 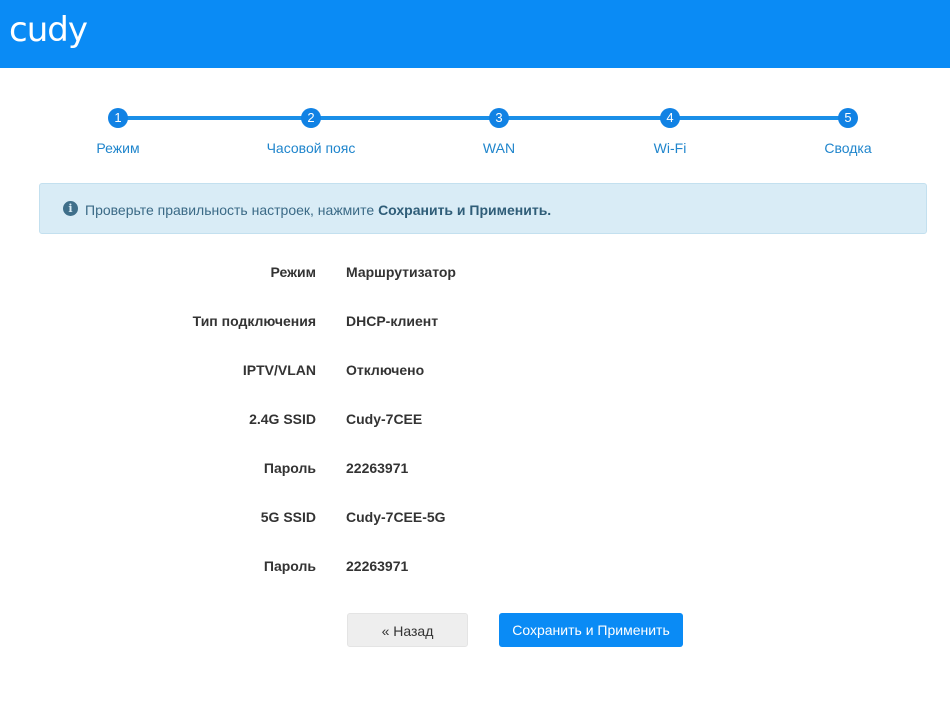 What do you see at coordinates (282, 419) in the screenshot?
I see `summary-key: 2.4G SSID` at bounding box center [282, 419].